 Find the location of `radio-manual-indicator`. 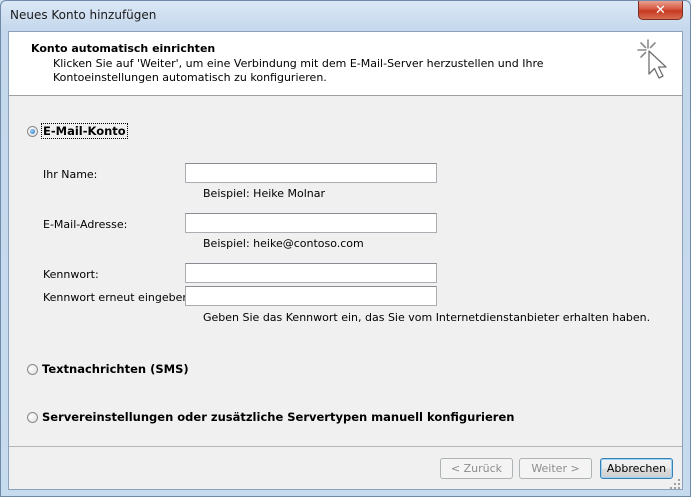

radio-manual-indicator is located at coordinates (32, 417).